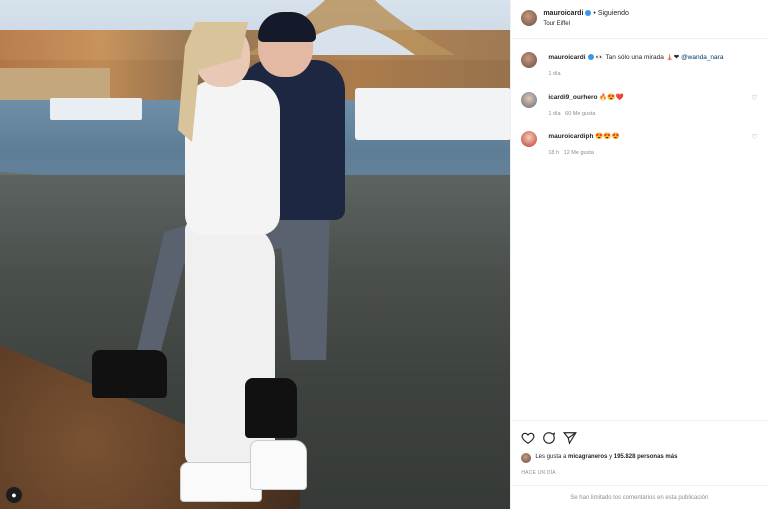  I want to click on comment-bubble-icon, so click(549, 438).